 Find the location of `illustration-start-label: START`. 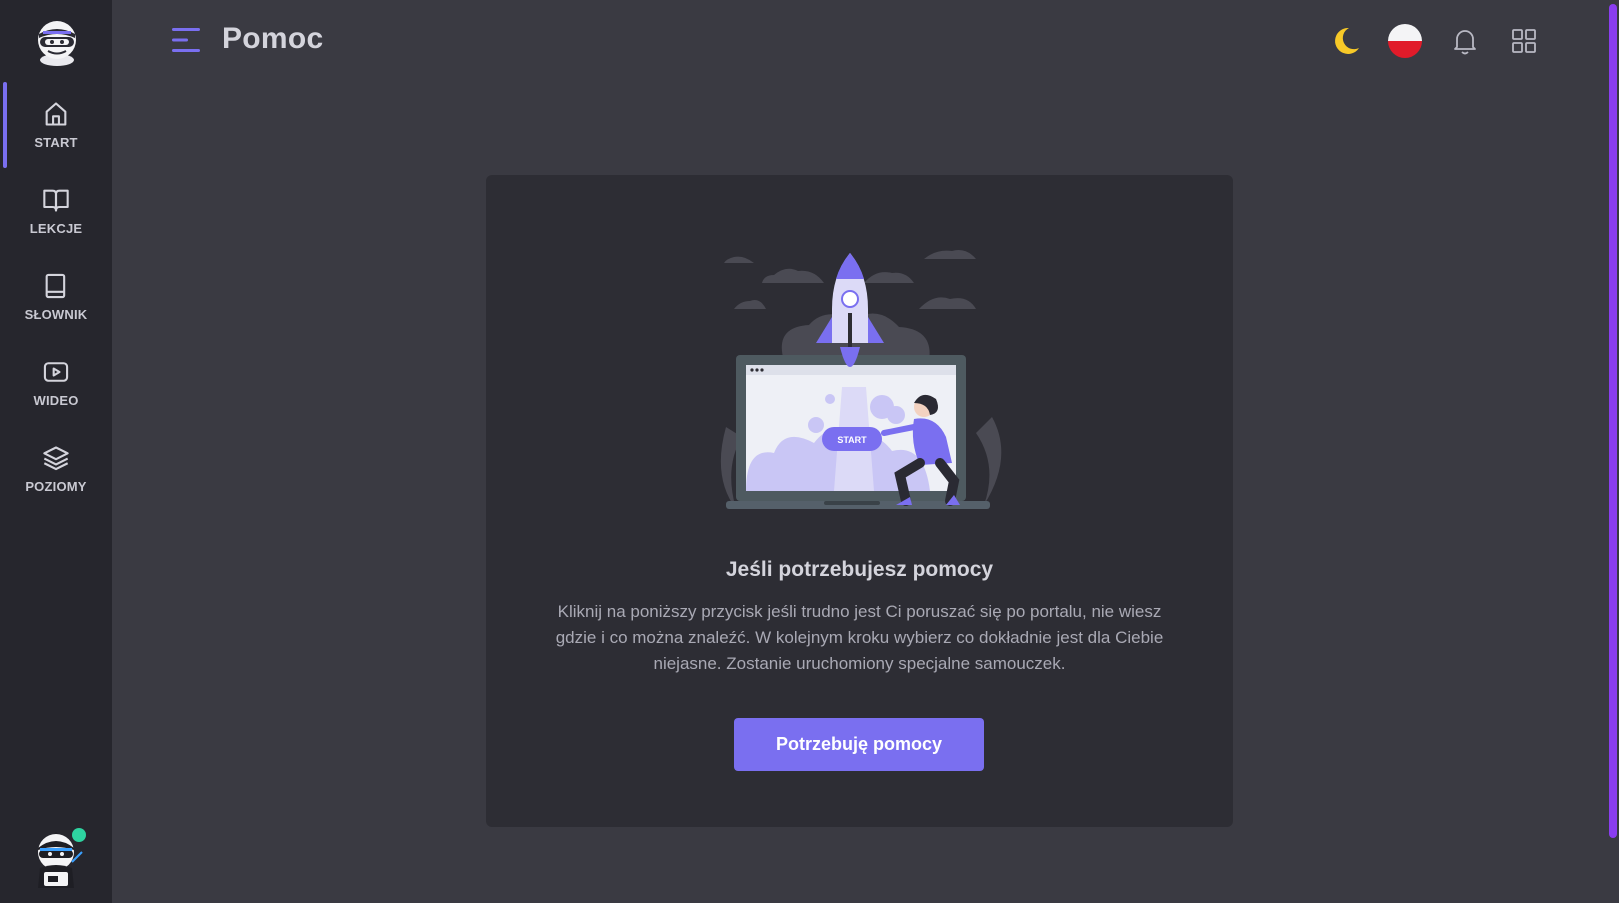

illustration-start-label: START is located at coordinates (852, 440).